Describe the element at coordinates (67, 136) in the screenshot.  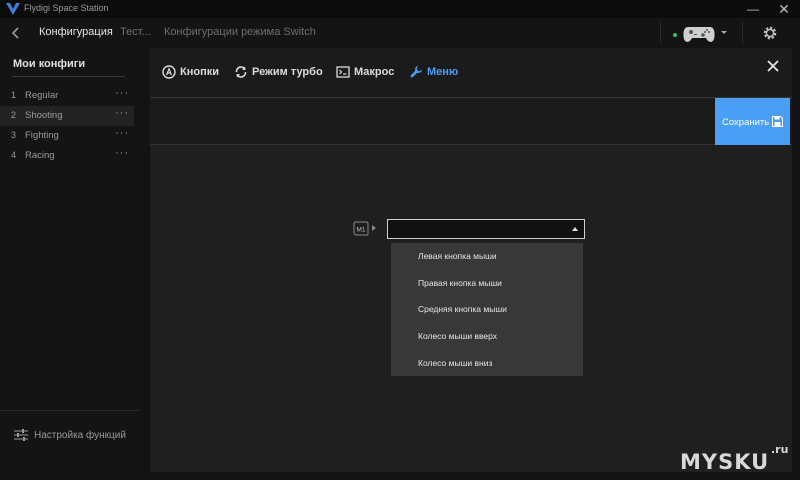
I see `config-item-fighting: 3 Fighting ···` at that location.